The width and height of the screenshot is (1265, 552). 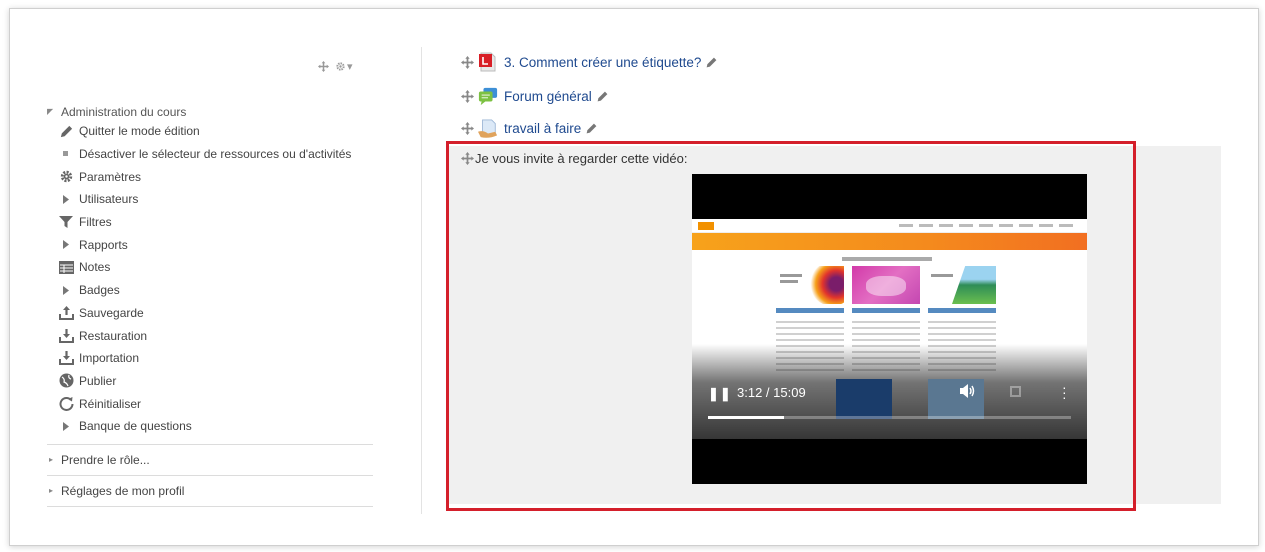 What do you see at coordinates (210, 403) in the screenshot?
I see `sidebar-item-reset: Réinitialiser` at bounding box center [210, 403].